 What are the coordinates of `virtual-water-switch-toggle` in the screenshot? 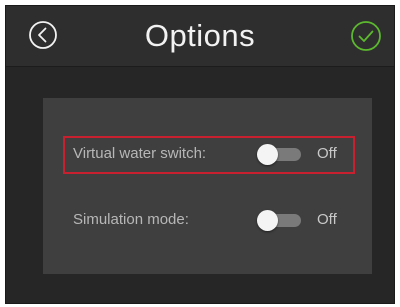 It's located at (279, 154).